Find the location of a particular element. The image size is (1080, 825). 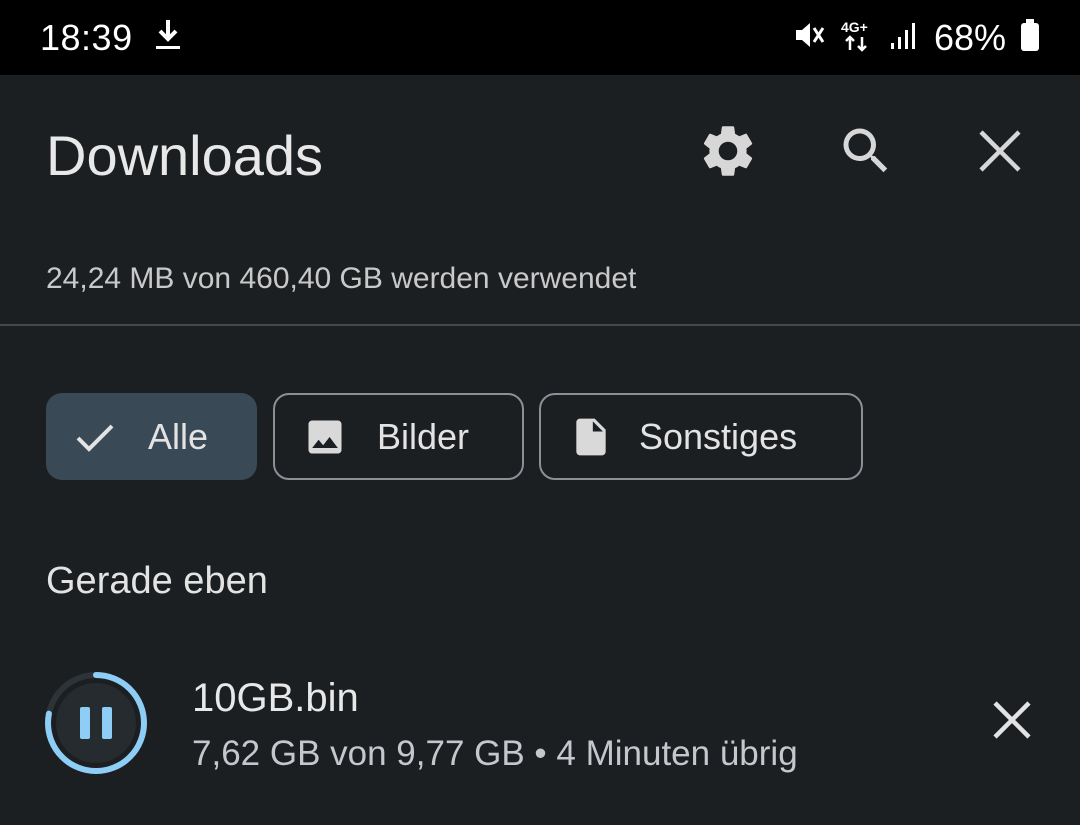

status-left: 18:39 is located at coordinates (110, 38).